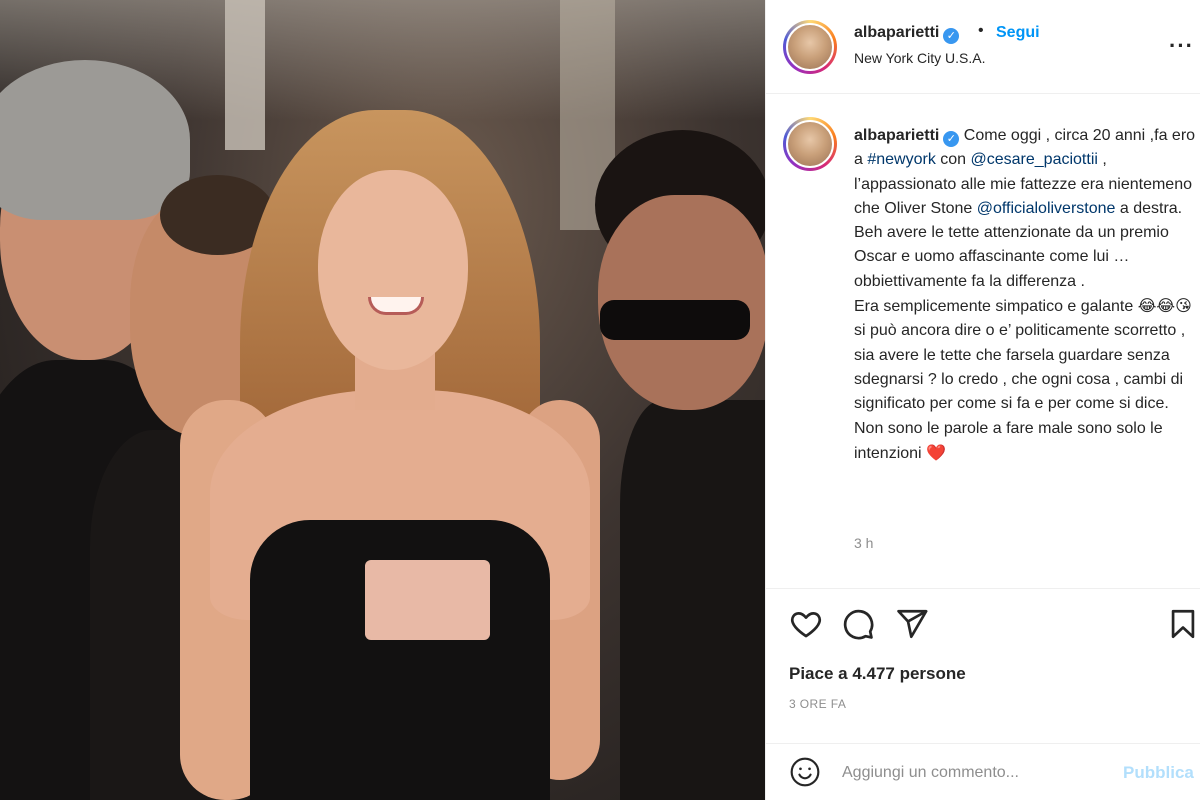 The image size is (1200, 800). Describe the element at coordinates (1018, 33) in the screenshot. I see `follow-button: Segui` at that location.